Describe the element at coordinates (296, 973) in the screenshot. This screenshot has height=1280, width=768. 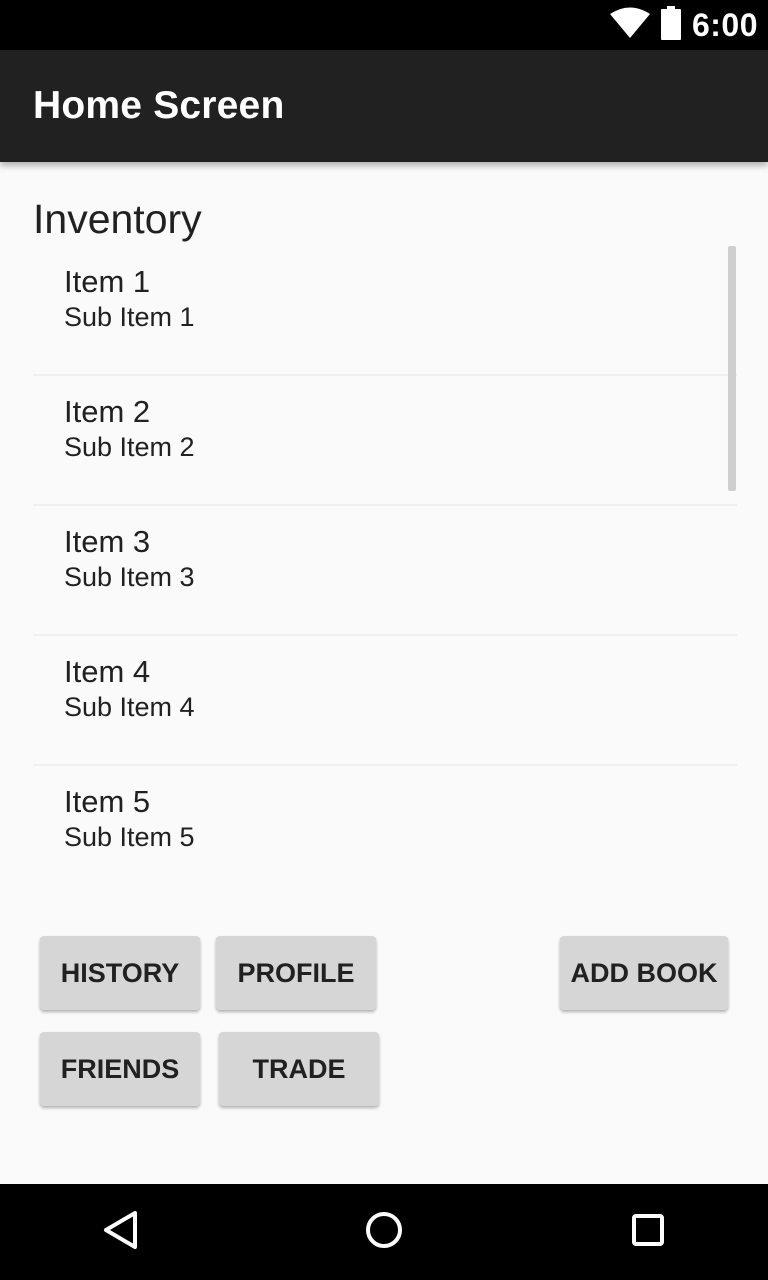
I see `profile-button: PROFILE` at that location.